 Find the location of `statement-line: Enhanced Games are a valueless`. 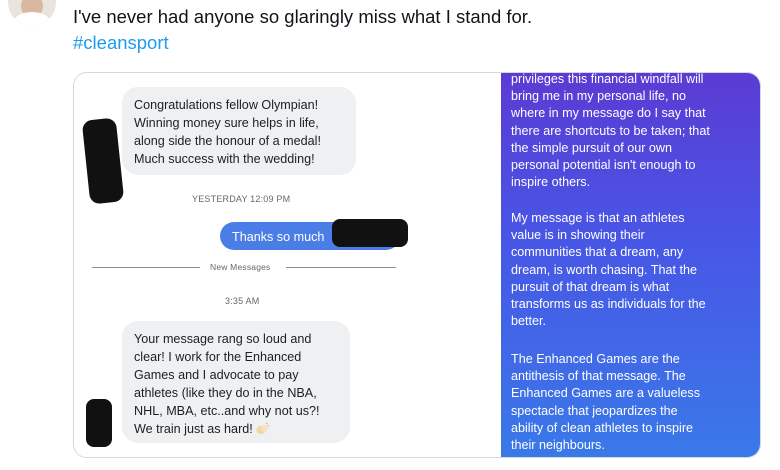

statement-line: Enhanced Games are a valueless is located at coordinates (606, 393).